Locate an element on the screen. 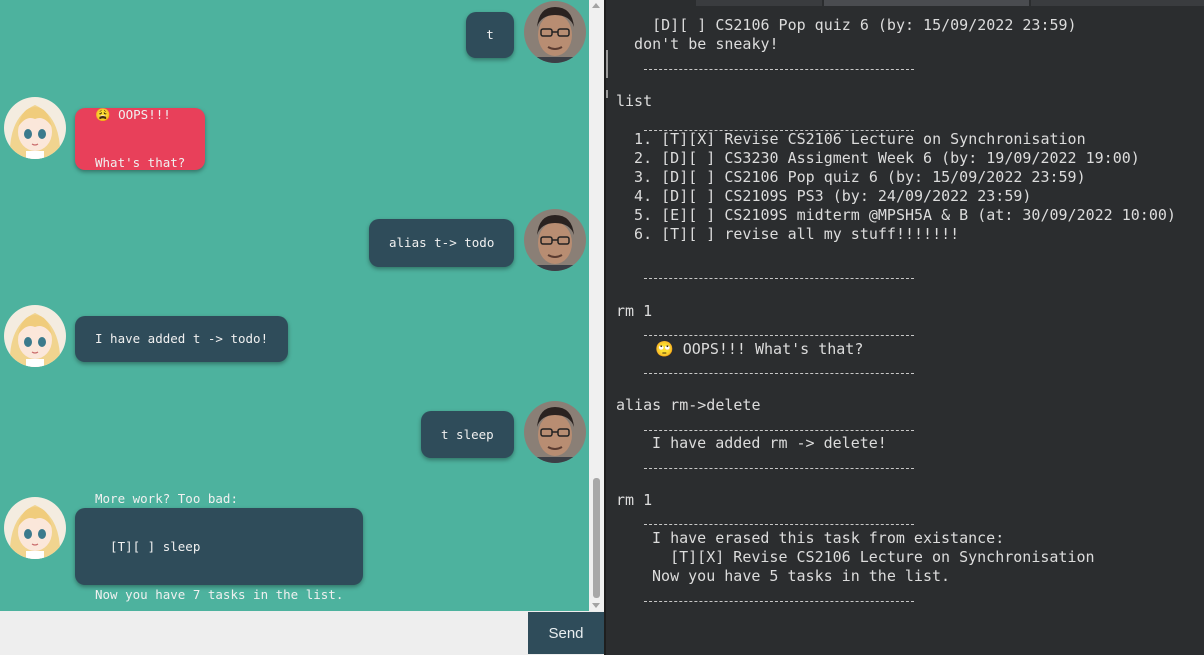 The image size is (1204, 655). bot-message-line: 😩 OOPS!!! is located at coordinates (133, 114).